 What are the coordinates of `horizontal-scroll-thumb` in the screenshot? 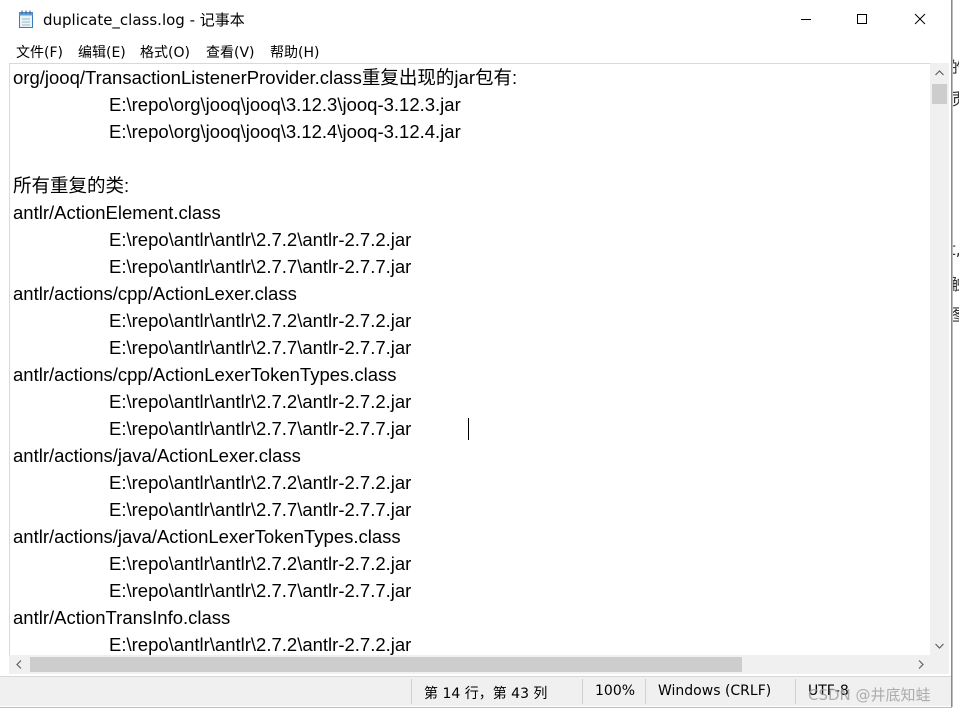 It's located at (386, 664).